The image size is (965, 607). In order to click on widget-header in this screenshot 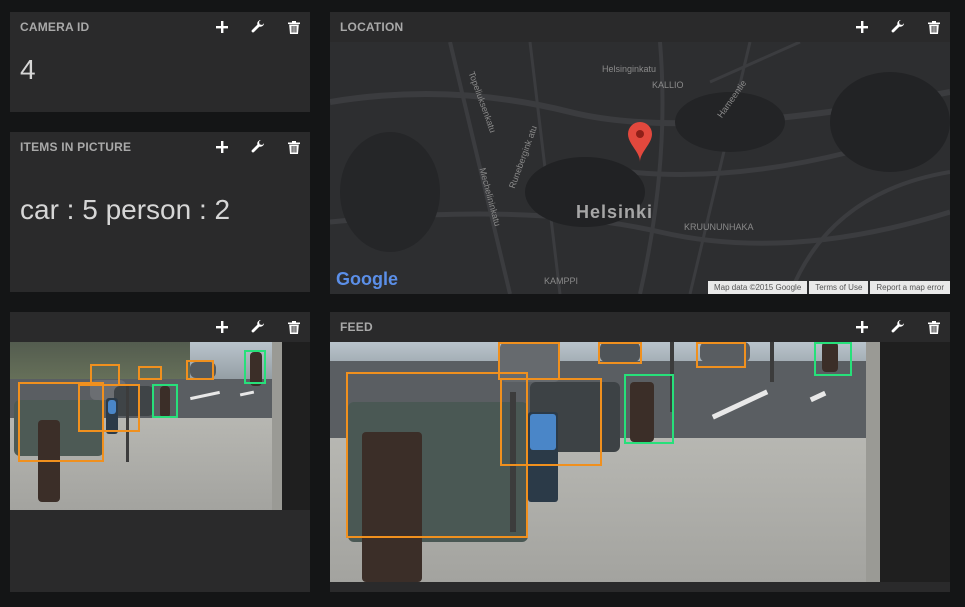, I will do `click(160, 327)`.